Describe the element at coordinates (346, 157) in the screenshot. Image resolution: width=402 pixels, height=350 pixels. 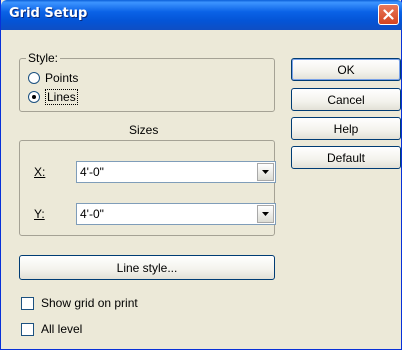
I see `default-button: Default` at that location.